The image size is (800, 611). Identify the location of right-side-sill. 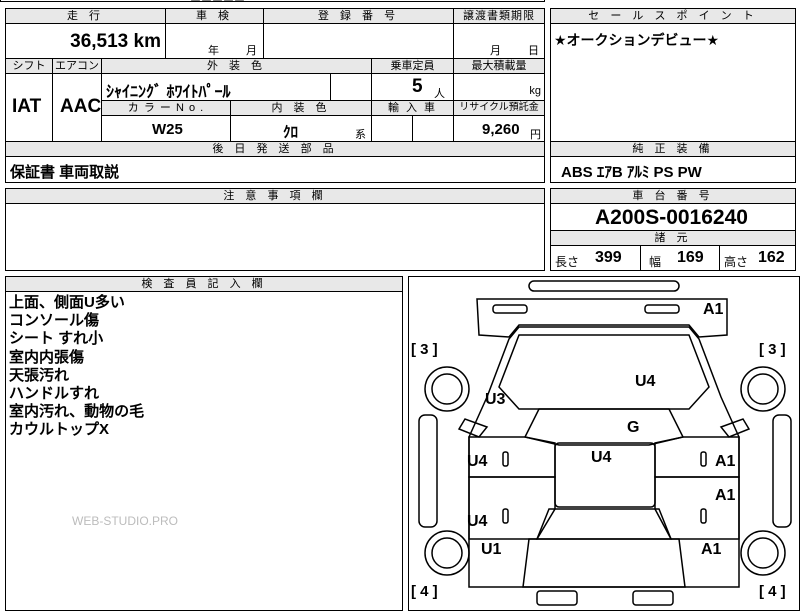
(782, 471).